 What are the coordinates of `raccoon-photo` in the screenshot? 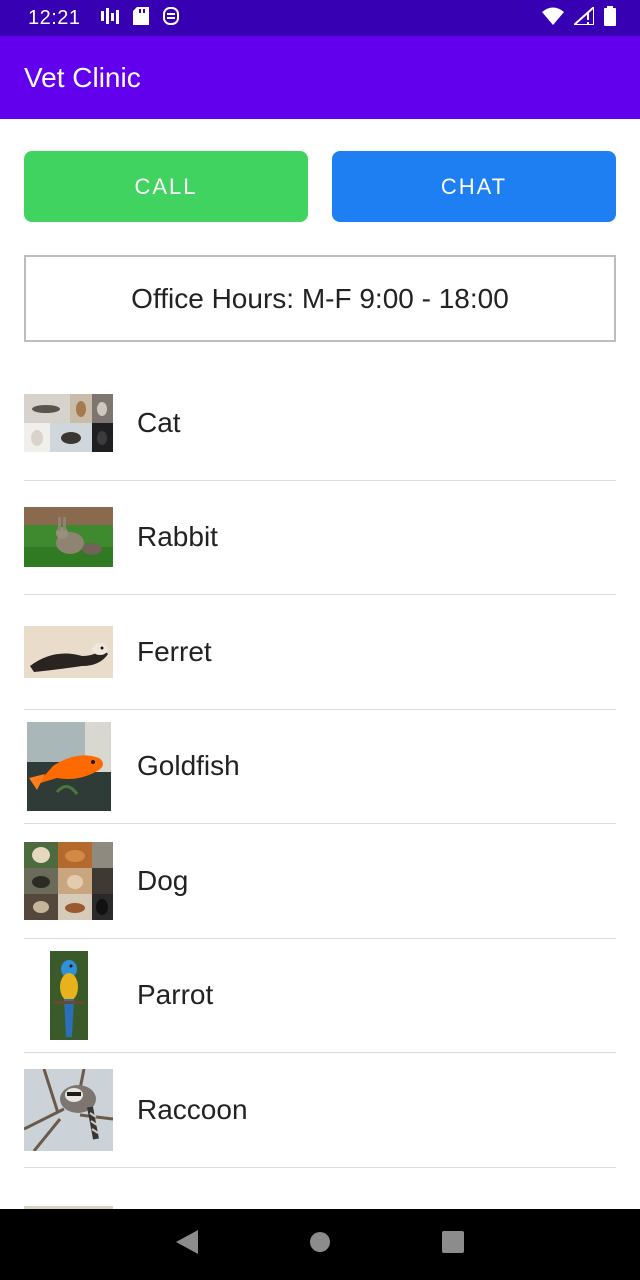 It's located at (68, 1109).